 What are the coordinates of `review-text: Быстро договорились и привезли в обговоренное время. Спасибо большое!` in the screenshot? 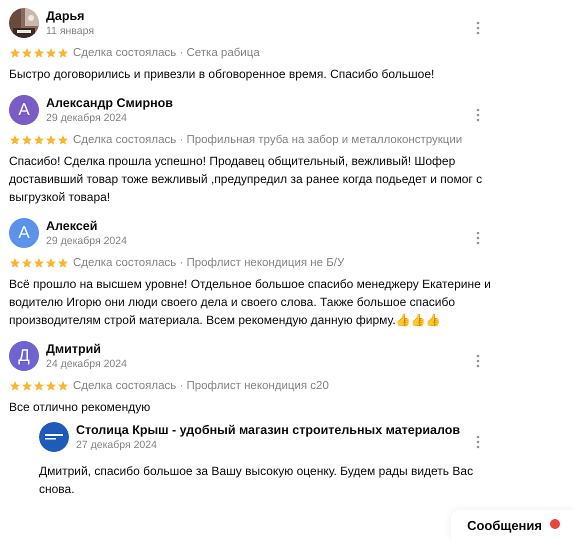 It's located at (222, 74).